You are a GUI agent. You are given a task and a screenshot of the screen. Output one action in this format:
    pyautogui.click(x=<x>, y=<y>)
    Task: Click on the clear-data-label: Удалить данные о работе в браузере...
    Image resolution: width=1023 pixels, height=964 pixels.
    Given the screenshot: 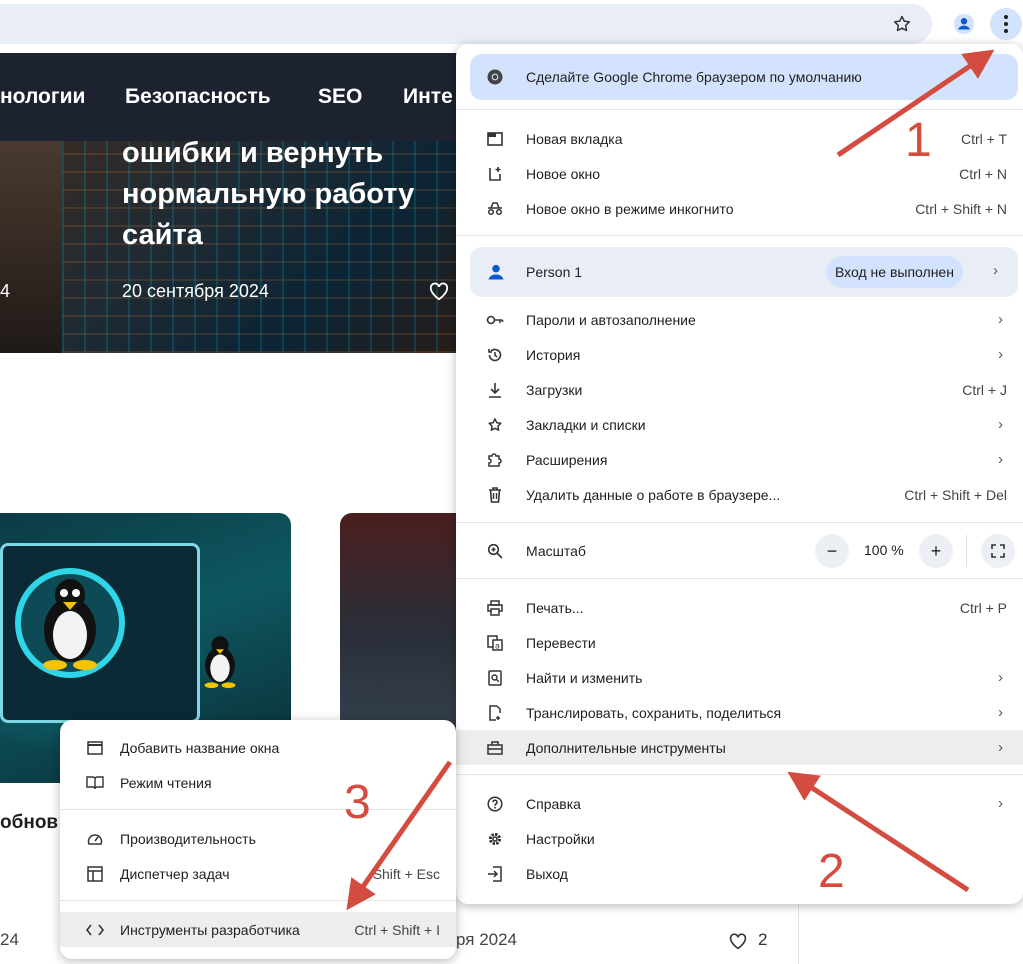 What is the action you would take?
    pyautogui.click(x=653, y=494)
    